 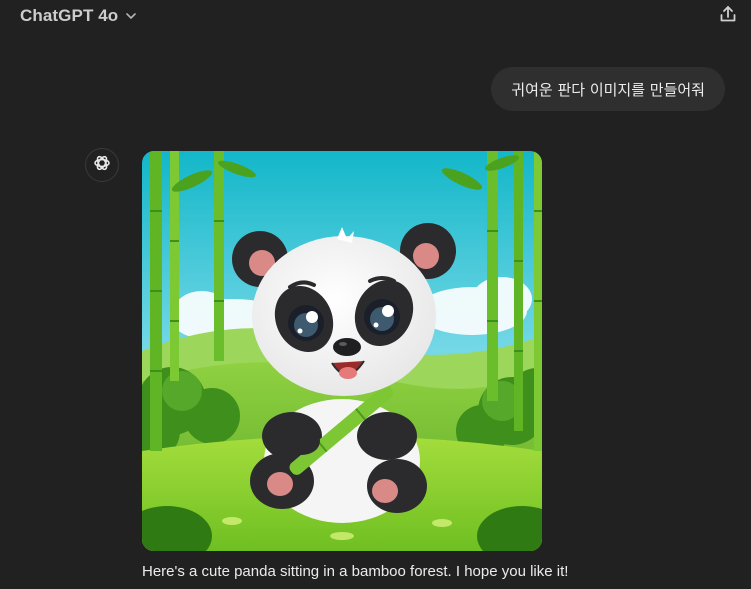 I want to click on model-name: ChatGPT 4o, so click(x=69, y=15).